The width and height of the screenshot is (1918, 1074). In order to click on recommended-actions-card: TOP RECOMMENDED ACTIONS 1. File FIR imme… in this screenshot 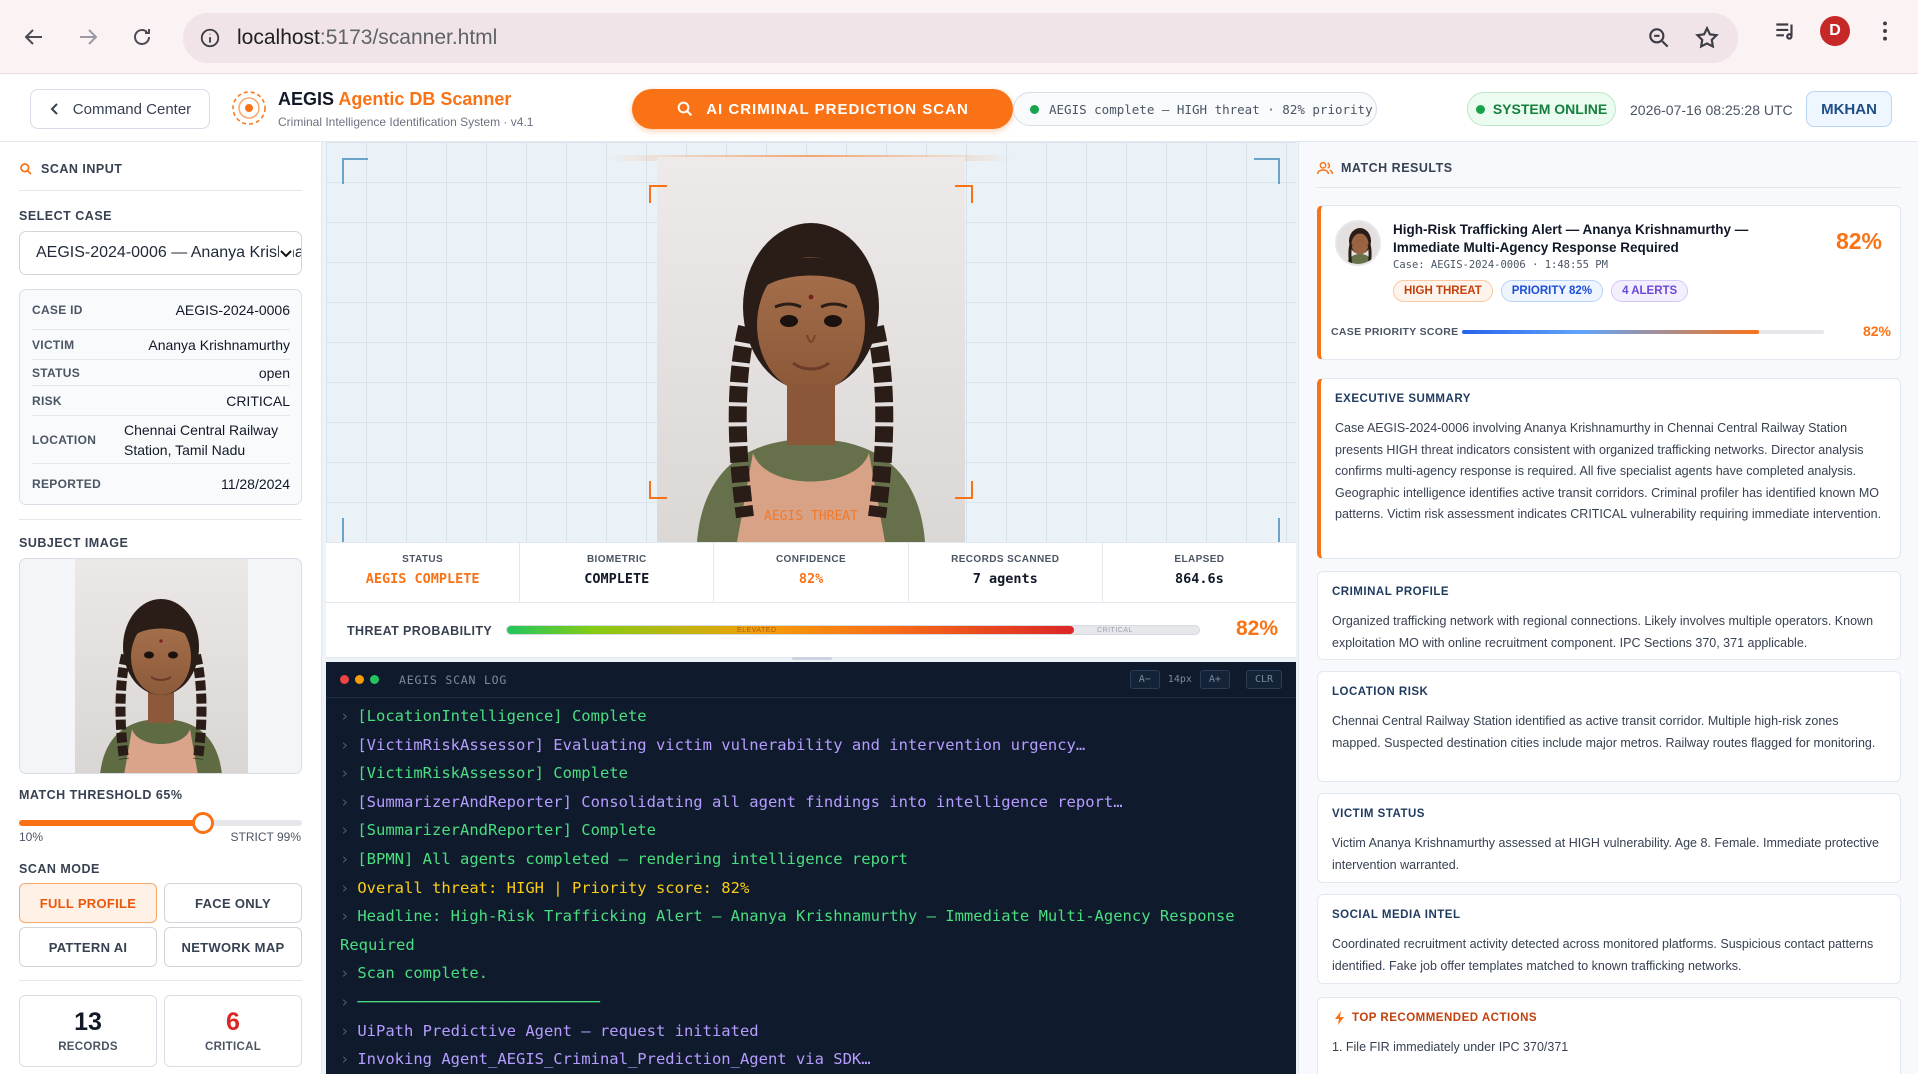, I will do `click(1609, 1035)`.